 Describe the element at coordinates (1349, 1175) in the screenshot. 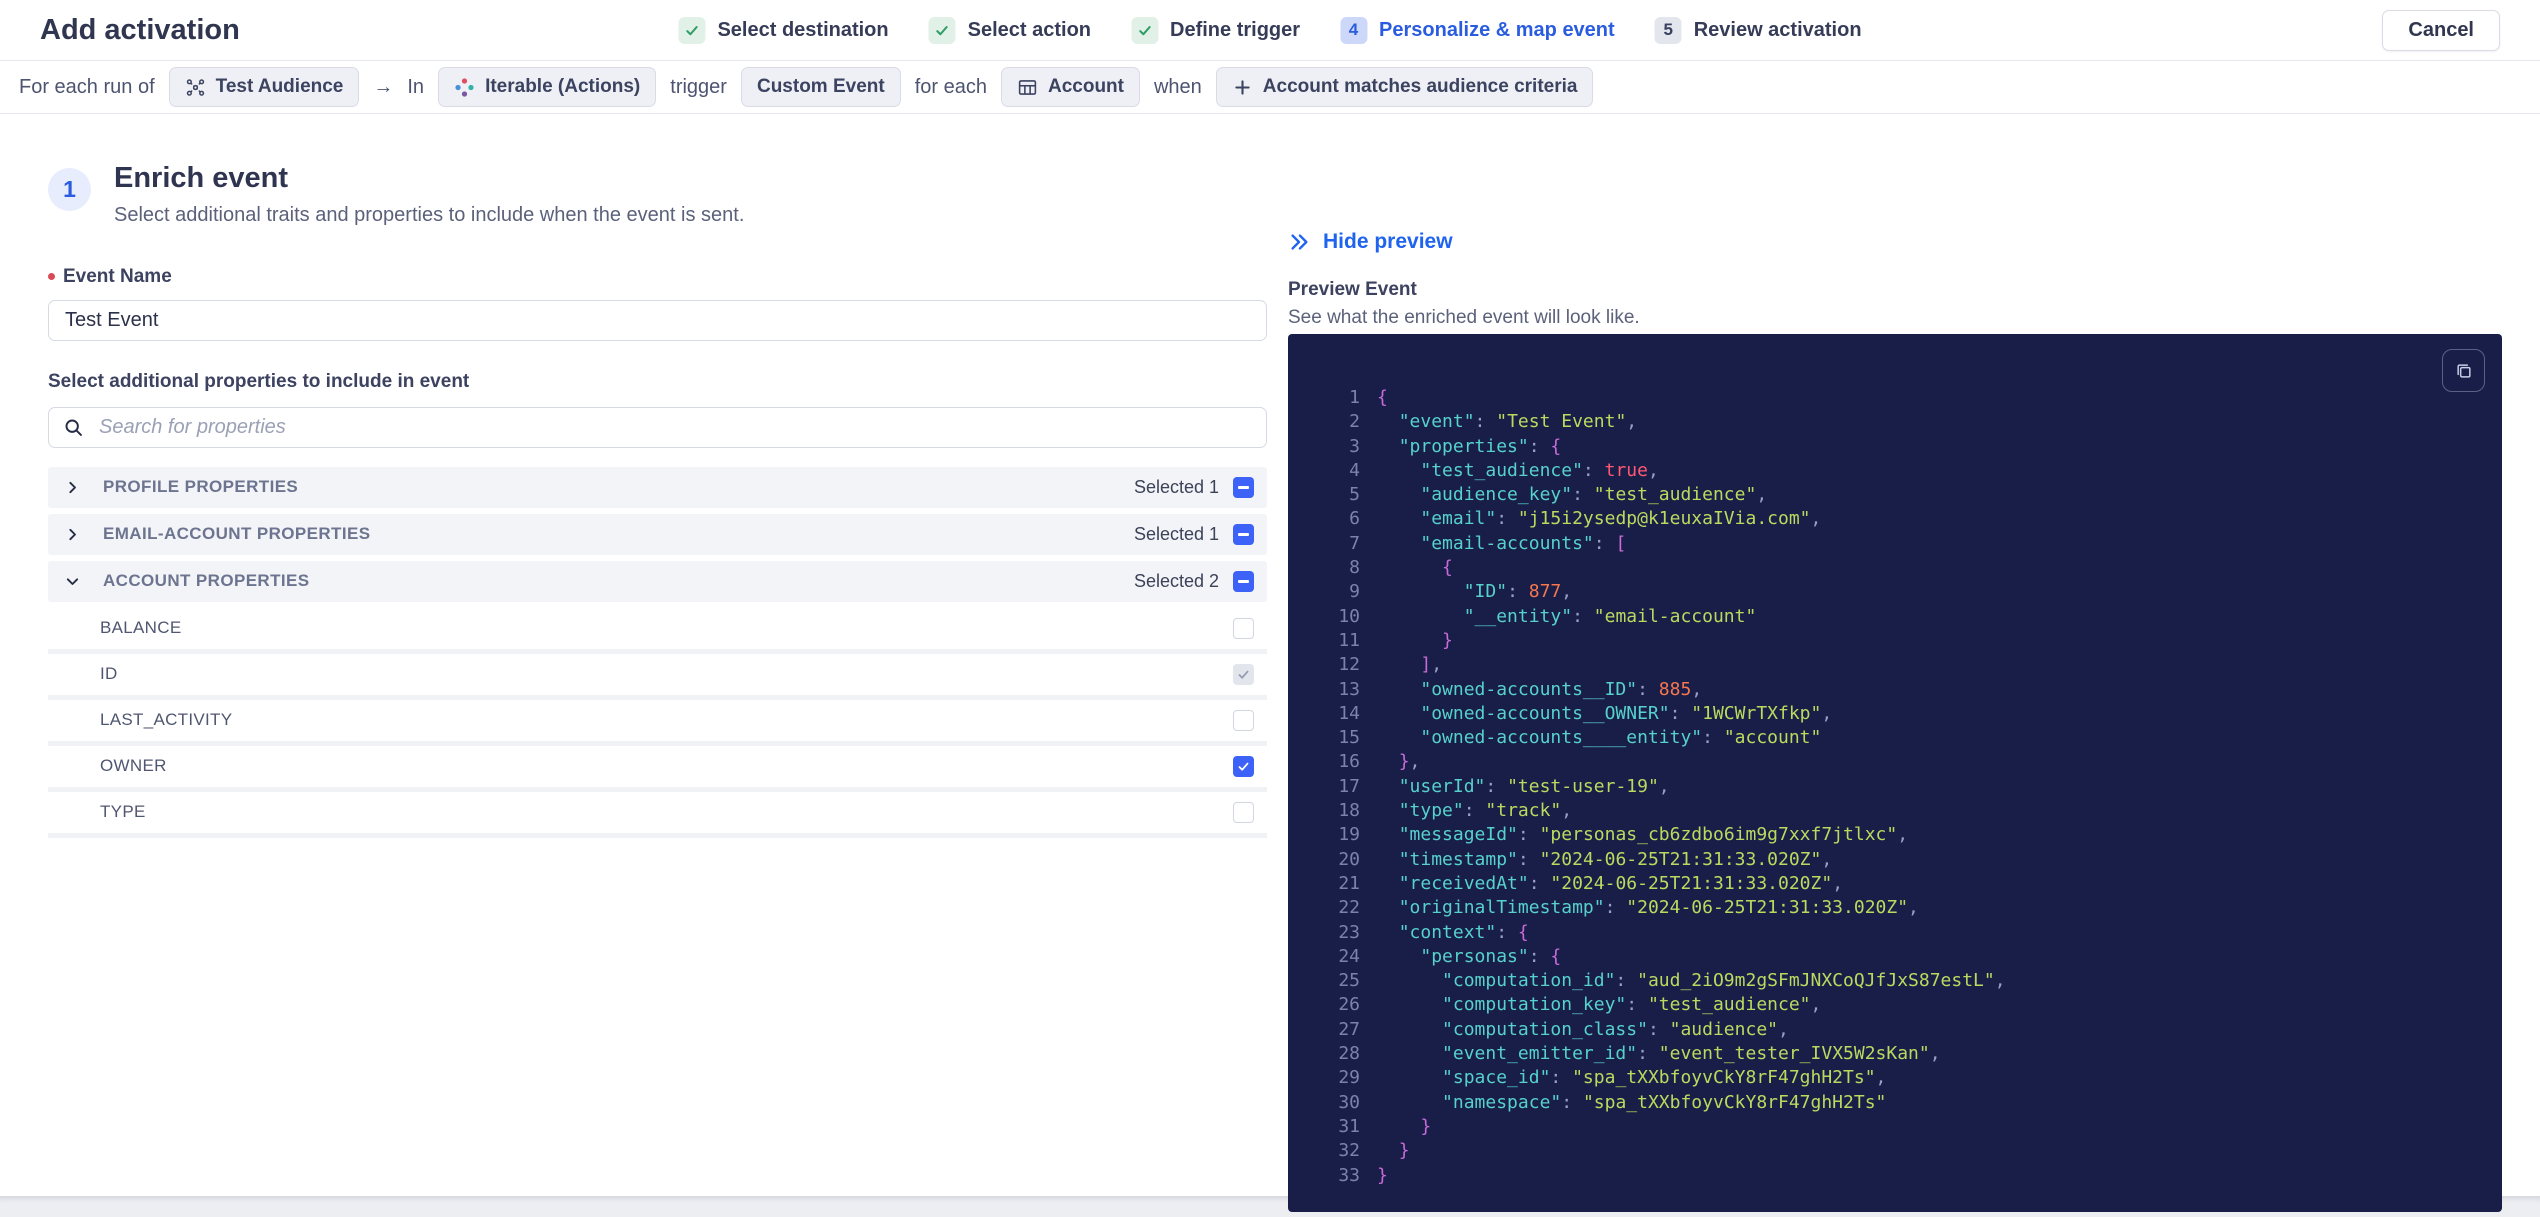

I see `line-number: 33` at that location.